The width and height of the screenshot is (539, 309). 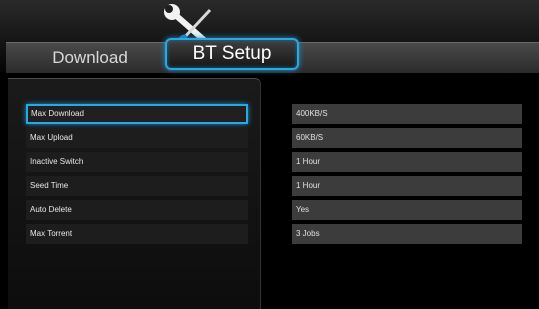 I want to click on setting-value-max-upload: 60KB/S, so click(x=407, y=138).